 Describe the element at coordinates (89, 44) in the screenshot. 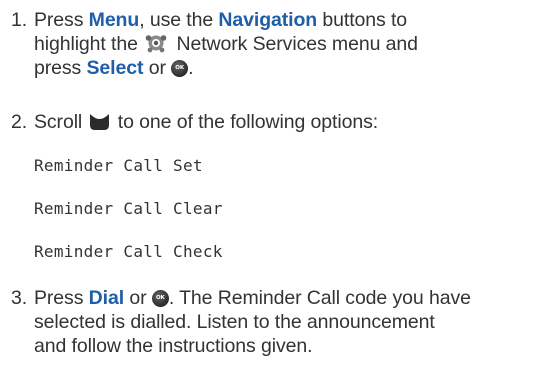

I see `step-text: highlight the` at that location.